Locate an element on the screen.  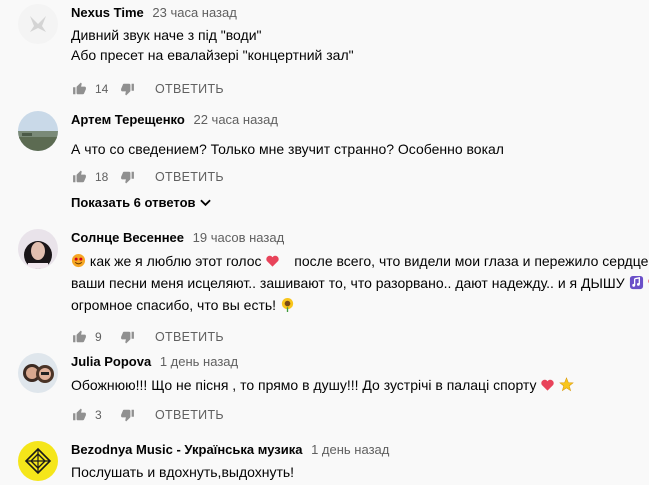
sunflower-emoji-icon is located at coordinates (287, 307).